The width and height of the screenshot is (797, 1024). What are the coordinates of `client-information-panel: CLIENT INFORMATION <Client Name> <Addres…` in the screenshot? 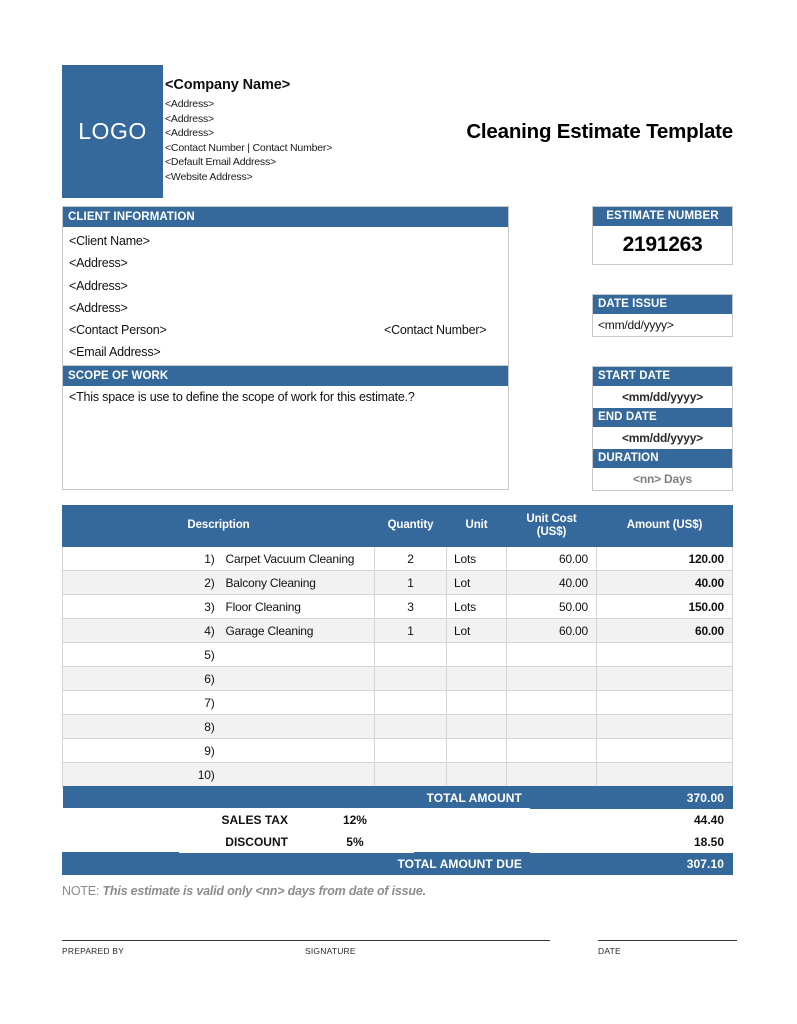 It's located at (285, 288).